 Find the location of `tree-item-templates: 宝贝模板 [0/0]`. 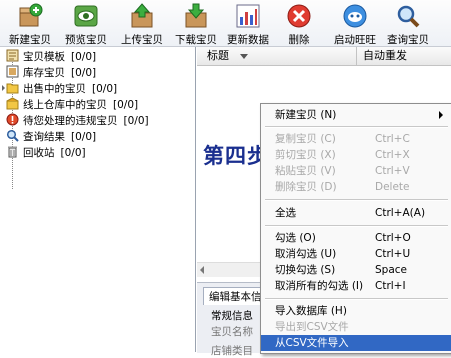

tree-item-templates: 宝贝模板 [0/0] is located at coordinates (51, 57).